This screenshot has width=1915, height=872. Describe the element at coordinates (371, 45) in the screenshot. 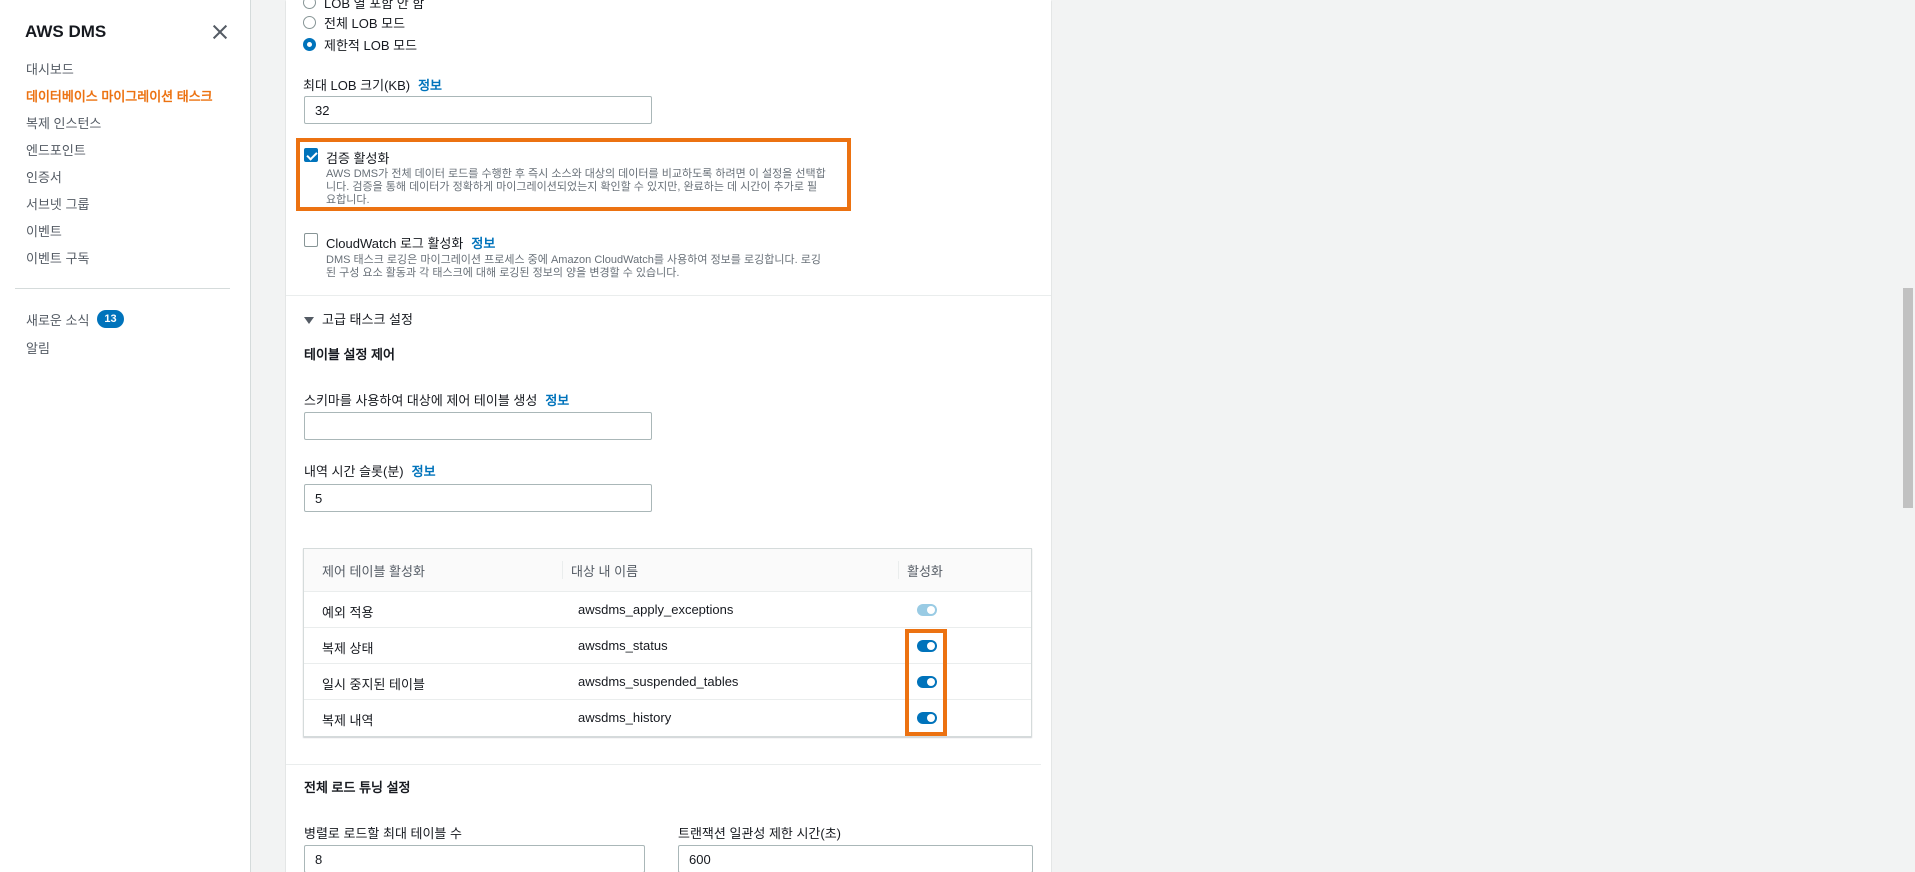

I see `lob-option-limited-label: 제한적 LOB 모드` at that location.